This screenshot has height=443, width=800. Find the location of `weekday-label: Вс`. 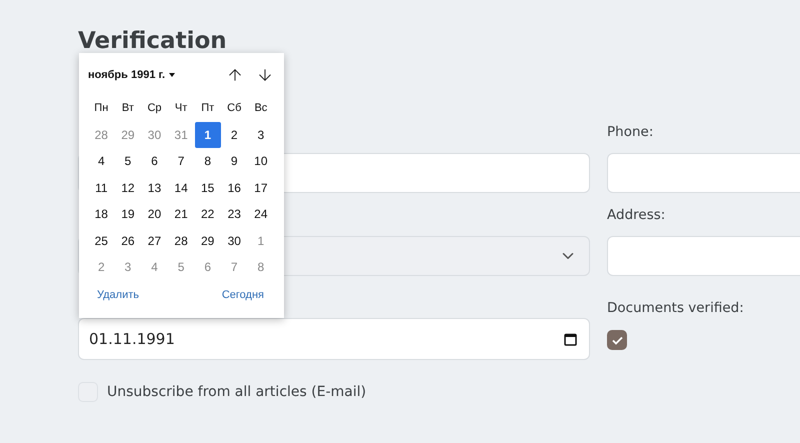

weekday-label: Вс is located at coordinates (261, 108).